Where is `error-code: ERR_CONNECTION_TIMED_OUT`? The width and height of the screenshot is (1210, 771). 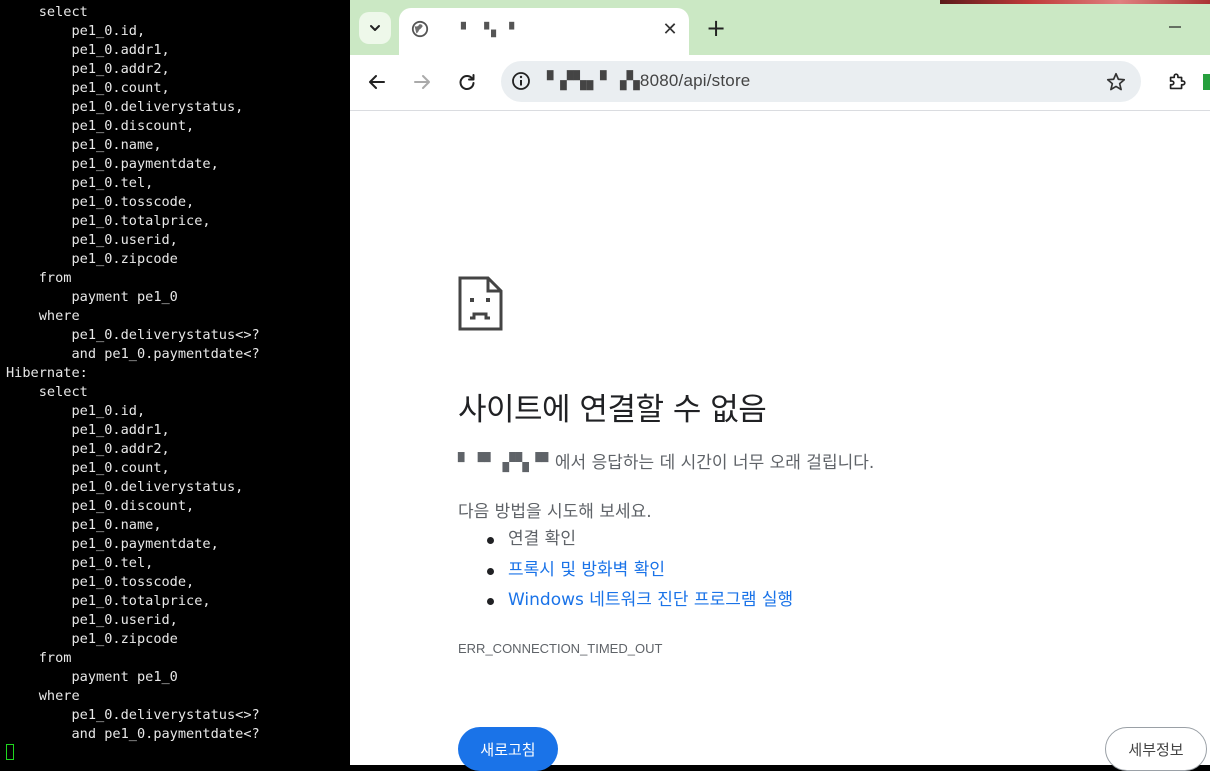
error-code: ERR_CONNECTION_TIMED_OUT is located at coordinates (560, 648).